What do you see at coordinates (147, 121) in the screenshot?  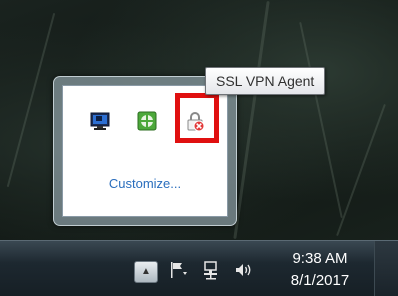 I see `green-shield-icon` at bounding box center [147, 121].